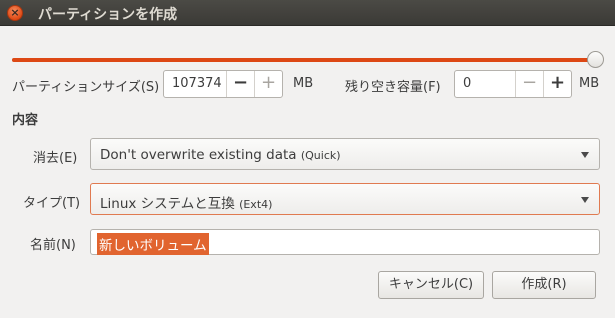  Describe the element at coordinates (595, 59) in the screenshot. I see `slider-handle` at that location.